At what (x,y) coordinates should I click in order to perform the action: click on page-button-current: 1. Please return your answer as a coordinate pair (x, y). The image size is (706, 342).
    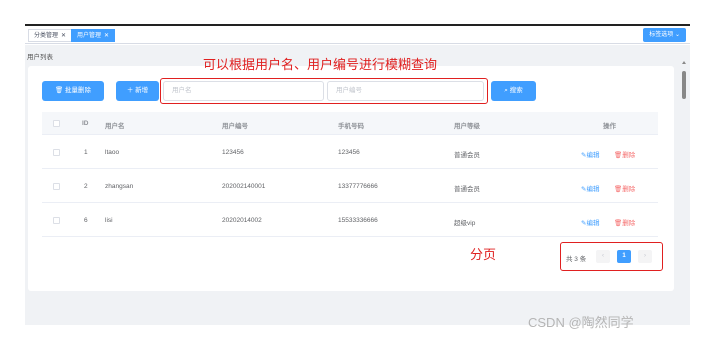
    Looking at the image, I should click on (624, 256).